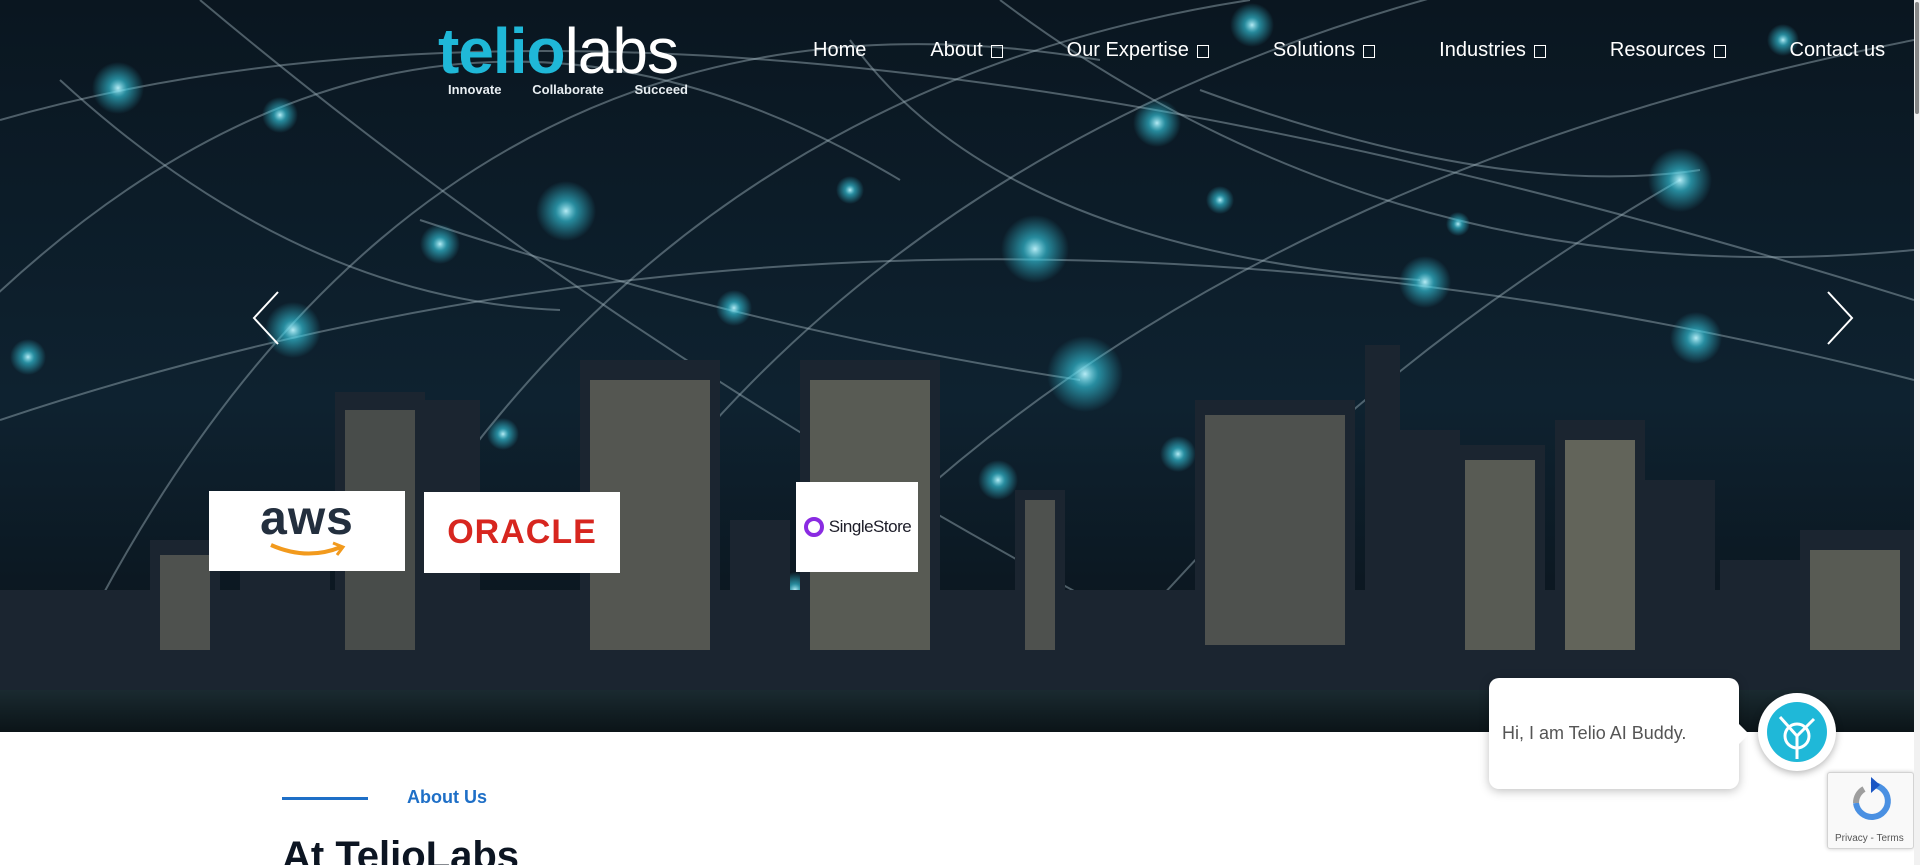  What do you see at coordinates (621, 51) in the screenshot?
I see `logo-word-labs: labs` at bounding box center [621, 51].